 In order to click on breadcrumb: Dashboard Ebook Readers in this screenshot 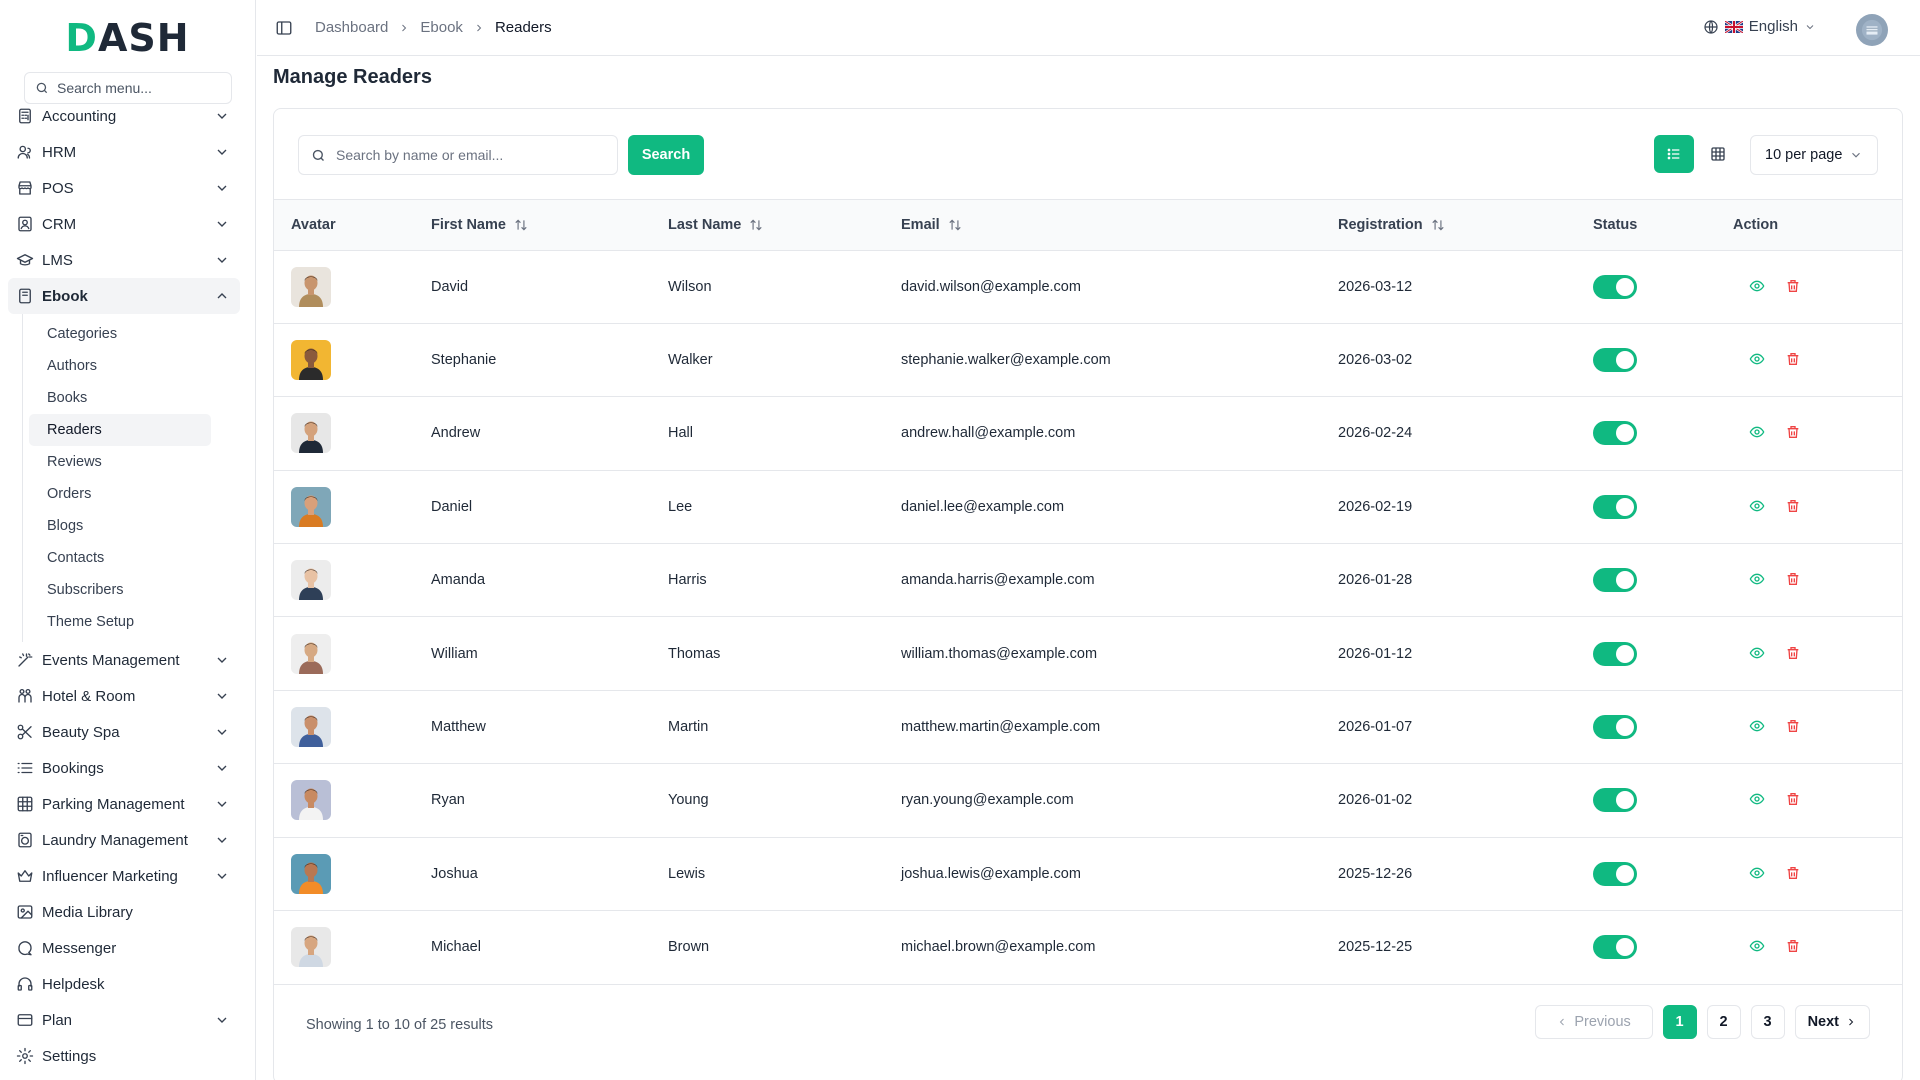, I will do `click(433, 27)`.